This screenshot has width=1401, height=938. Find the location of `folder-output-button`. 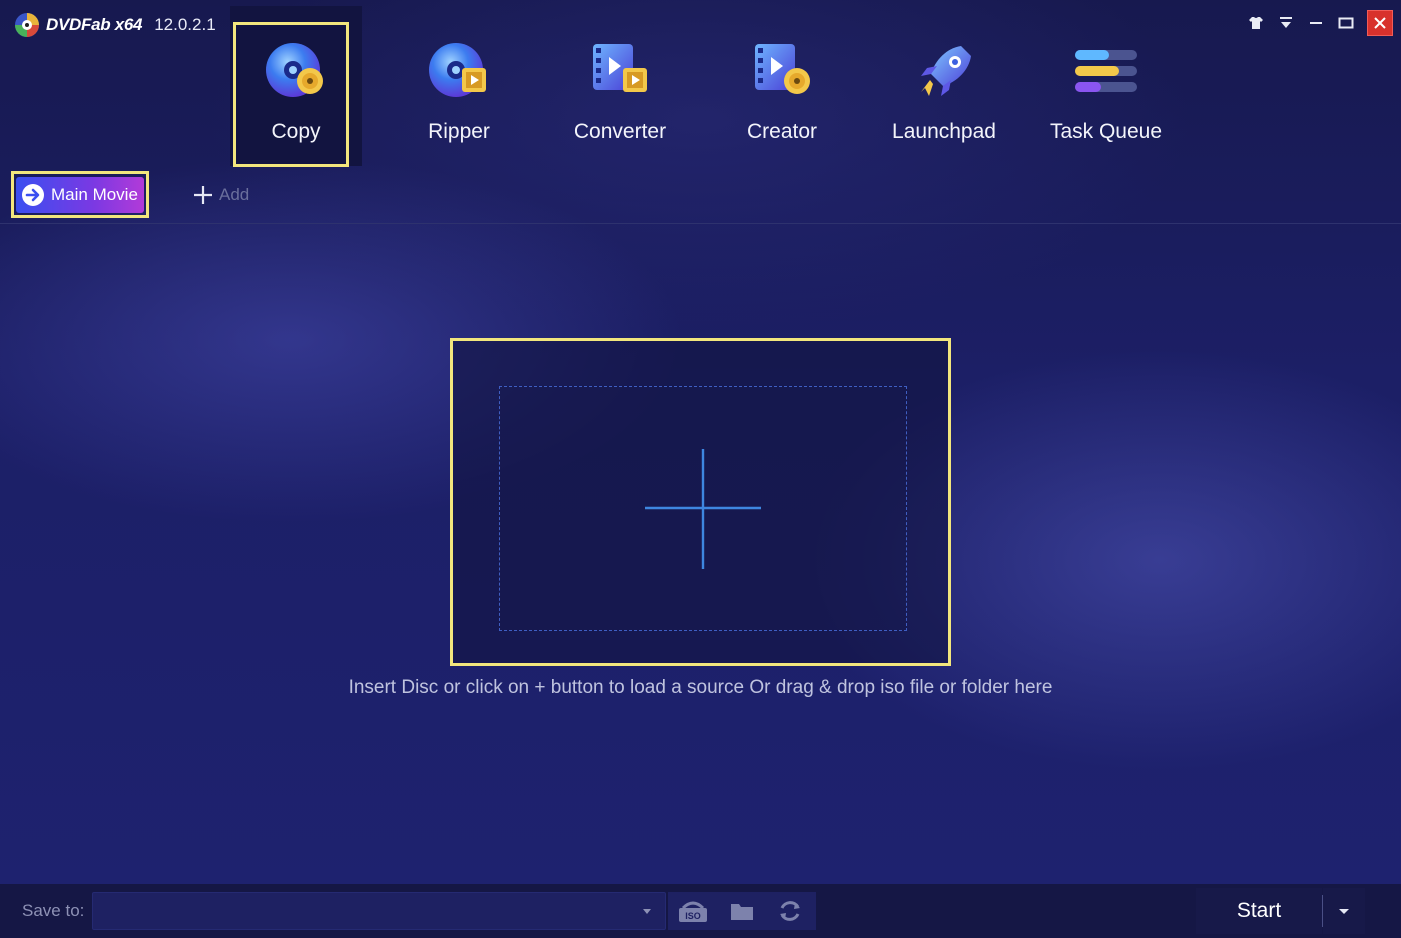

folder-output-button is located at coordinates (742, 911).